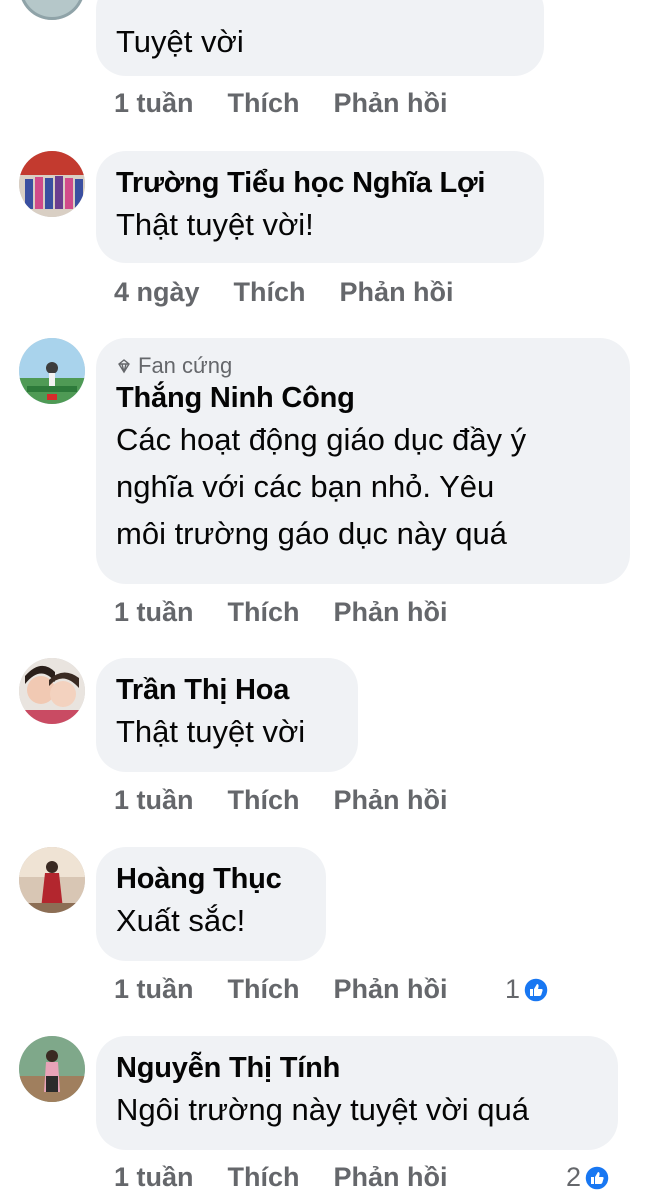 This screenshot has width=649, height=1200. What do you see at coordinates (124, 366) in the screenshot?
I see `diamond-icon` at bounding box center [124, 366].